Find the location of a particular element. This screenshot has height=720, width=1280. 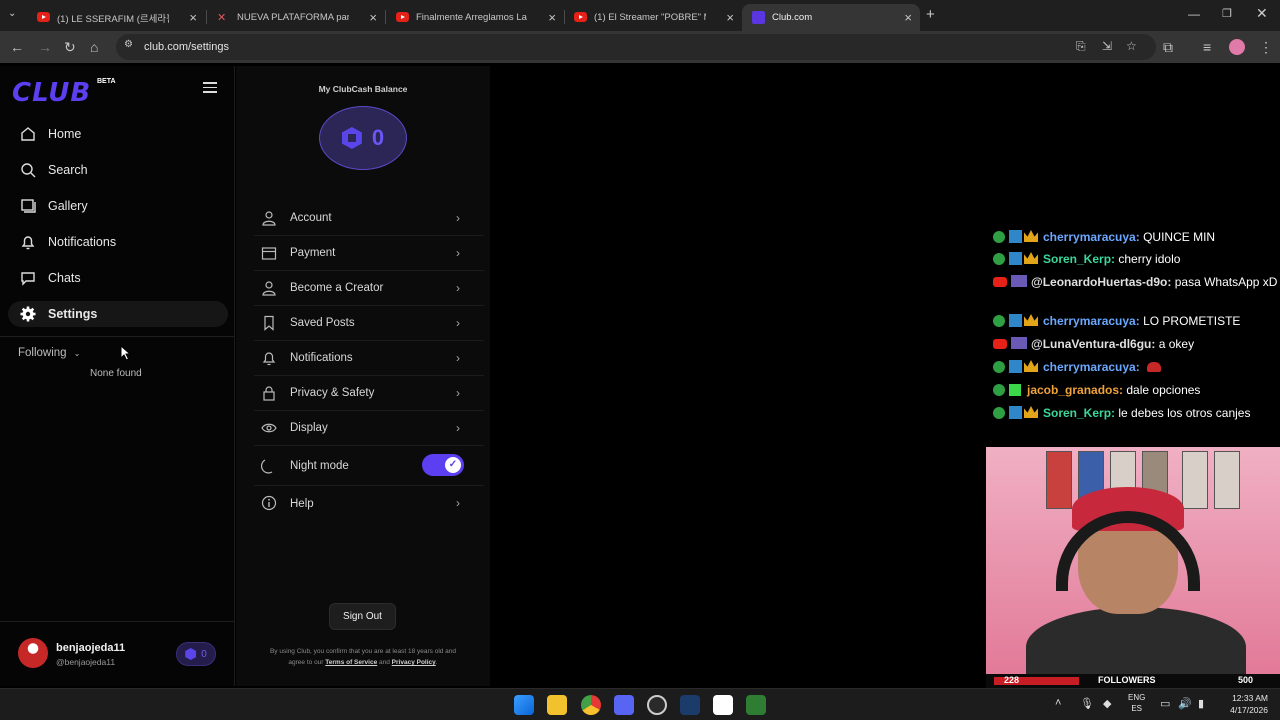

time: 12:33 AM is located at coordinates (1250, 698).